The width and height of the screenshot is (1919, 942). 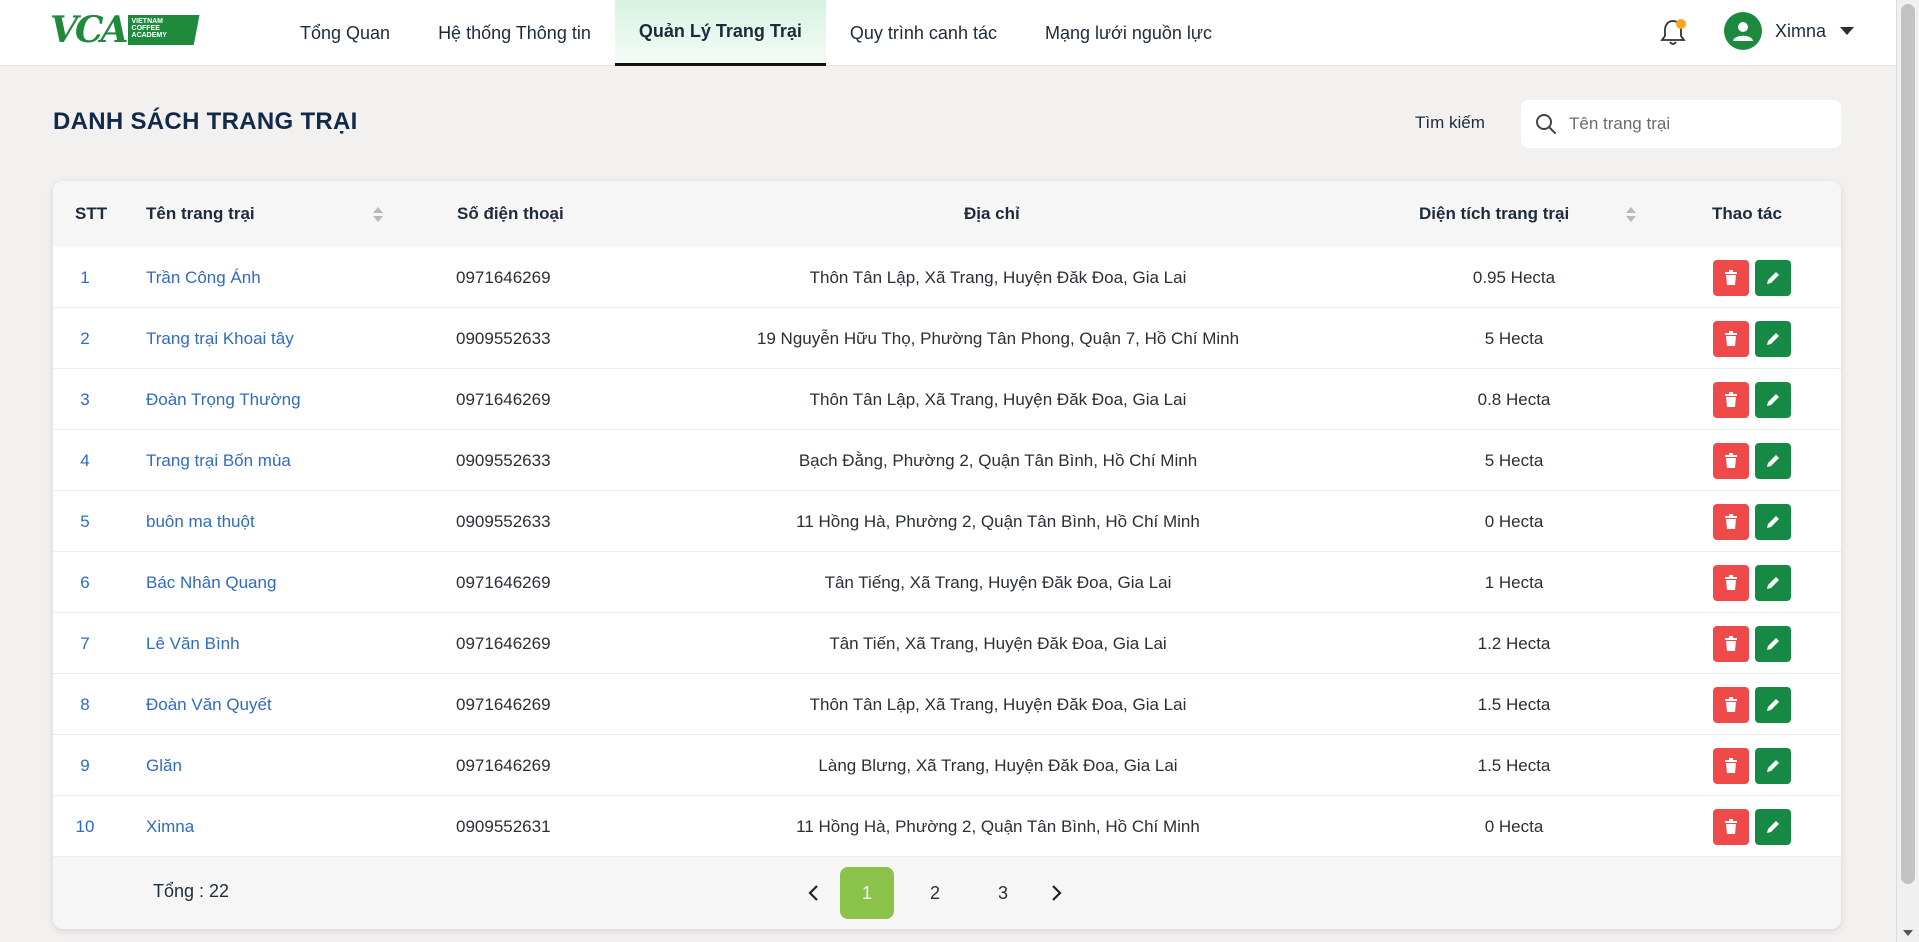 I want to click on cell-area: 0.8 Hecta, so click(x=1514, y=399).